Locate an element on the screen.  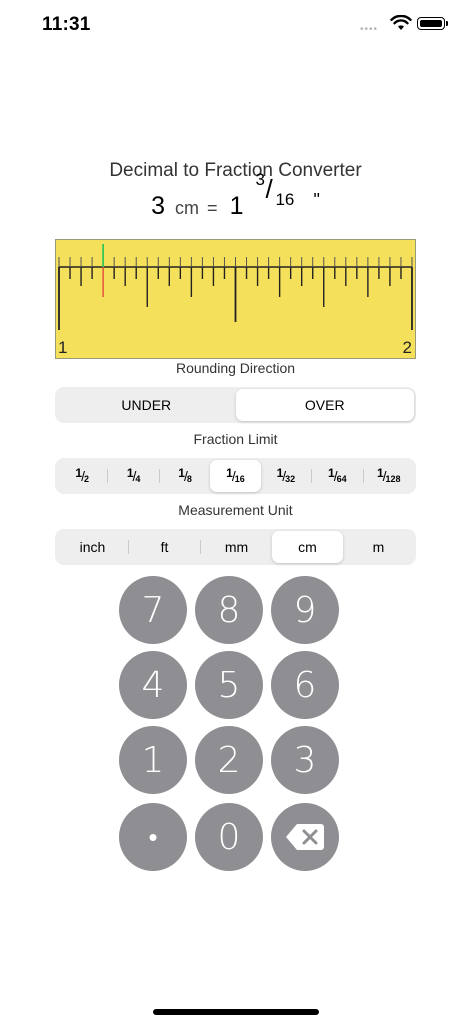
key-4: 4 is located at coordinates (153, 685).